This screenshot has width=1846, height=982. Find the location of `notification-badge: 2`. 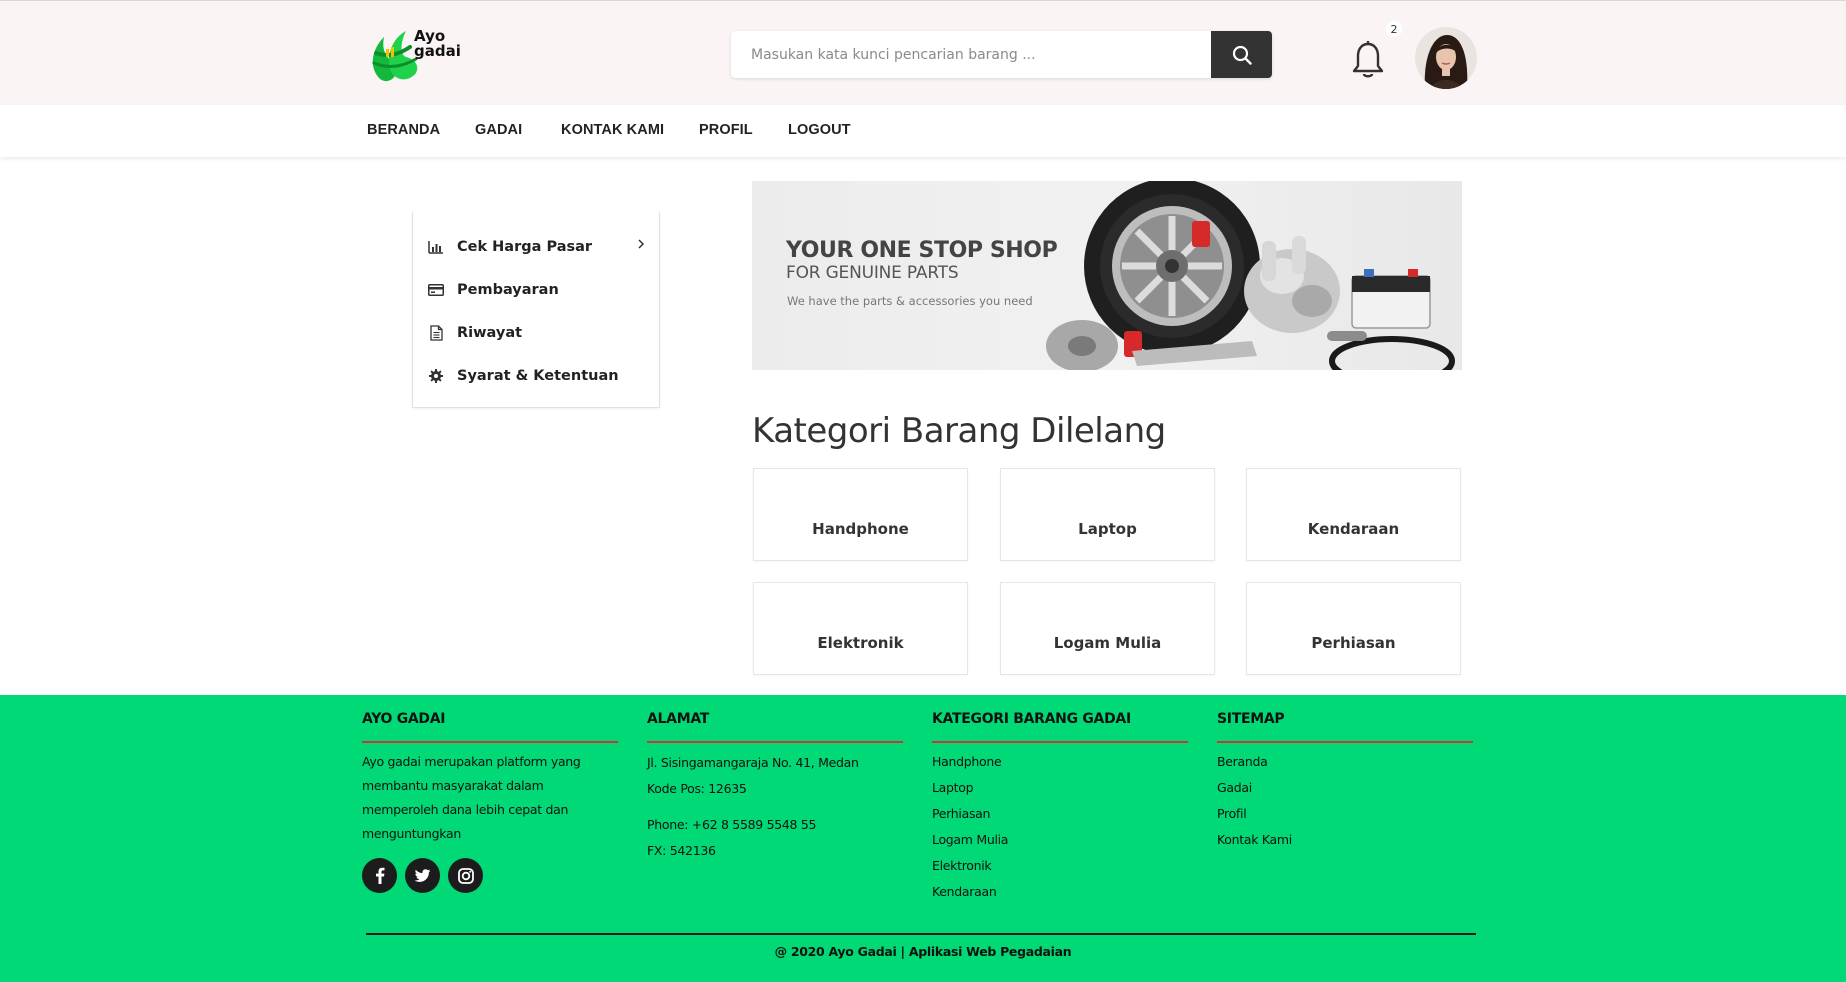

notification-badge: 2 is located at coordinates (1394, 29).